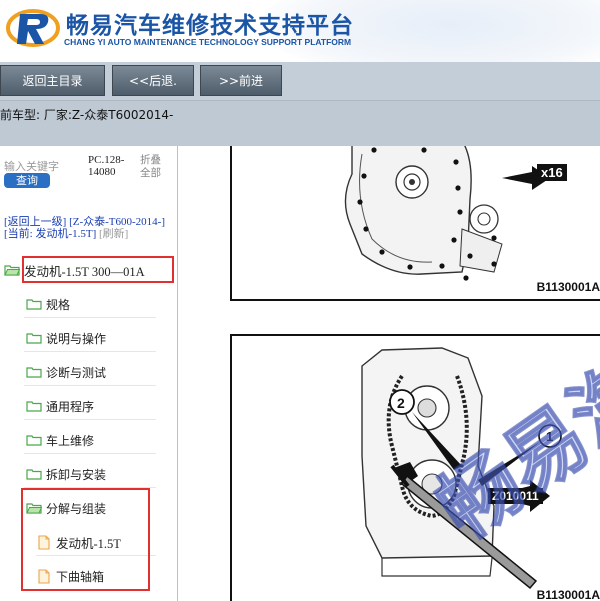  I want to click on pc-code: PC.128-14080, so click(106, 166).